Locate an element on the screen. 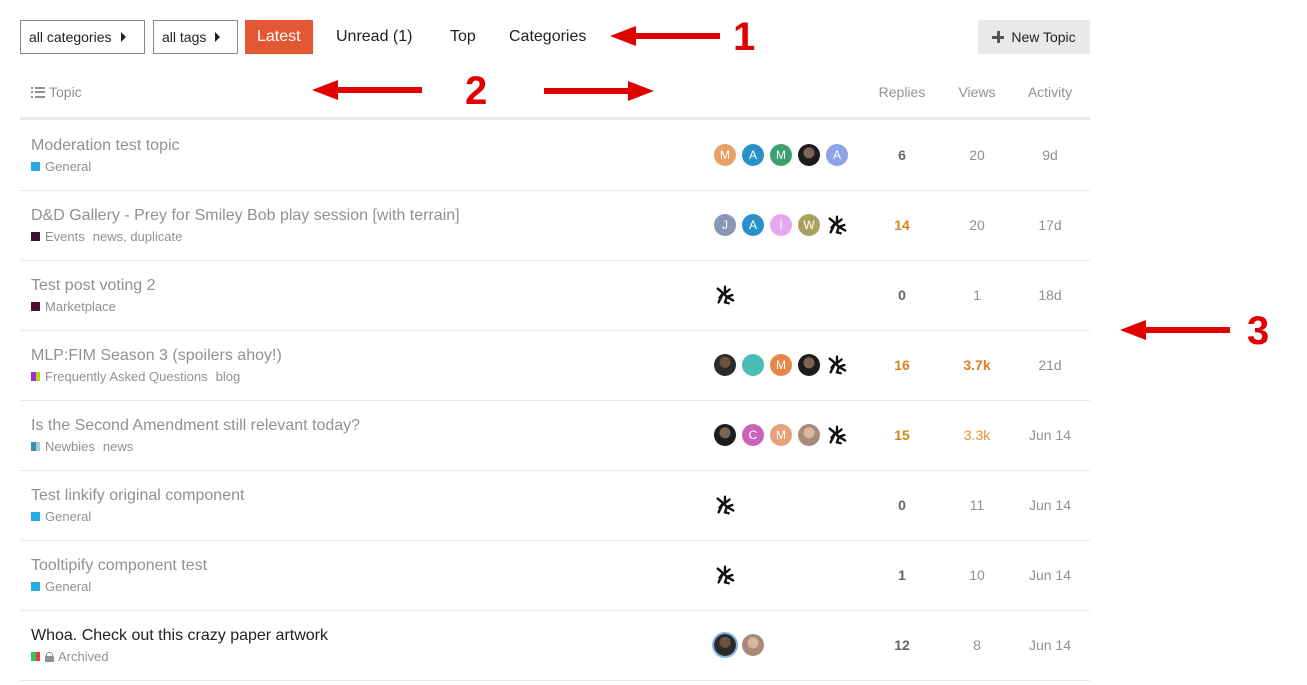 Image resolution: width=1307 pixels, height=685 pixels. views-count: 8 is located at coordinates (977, 645).